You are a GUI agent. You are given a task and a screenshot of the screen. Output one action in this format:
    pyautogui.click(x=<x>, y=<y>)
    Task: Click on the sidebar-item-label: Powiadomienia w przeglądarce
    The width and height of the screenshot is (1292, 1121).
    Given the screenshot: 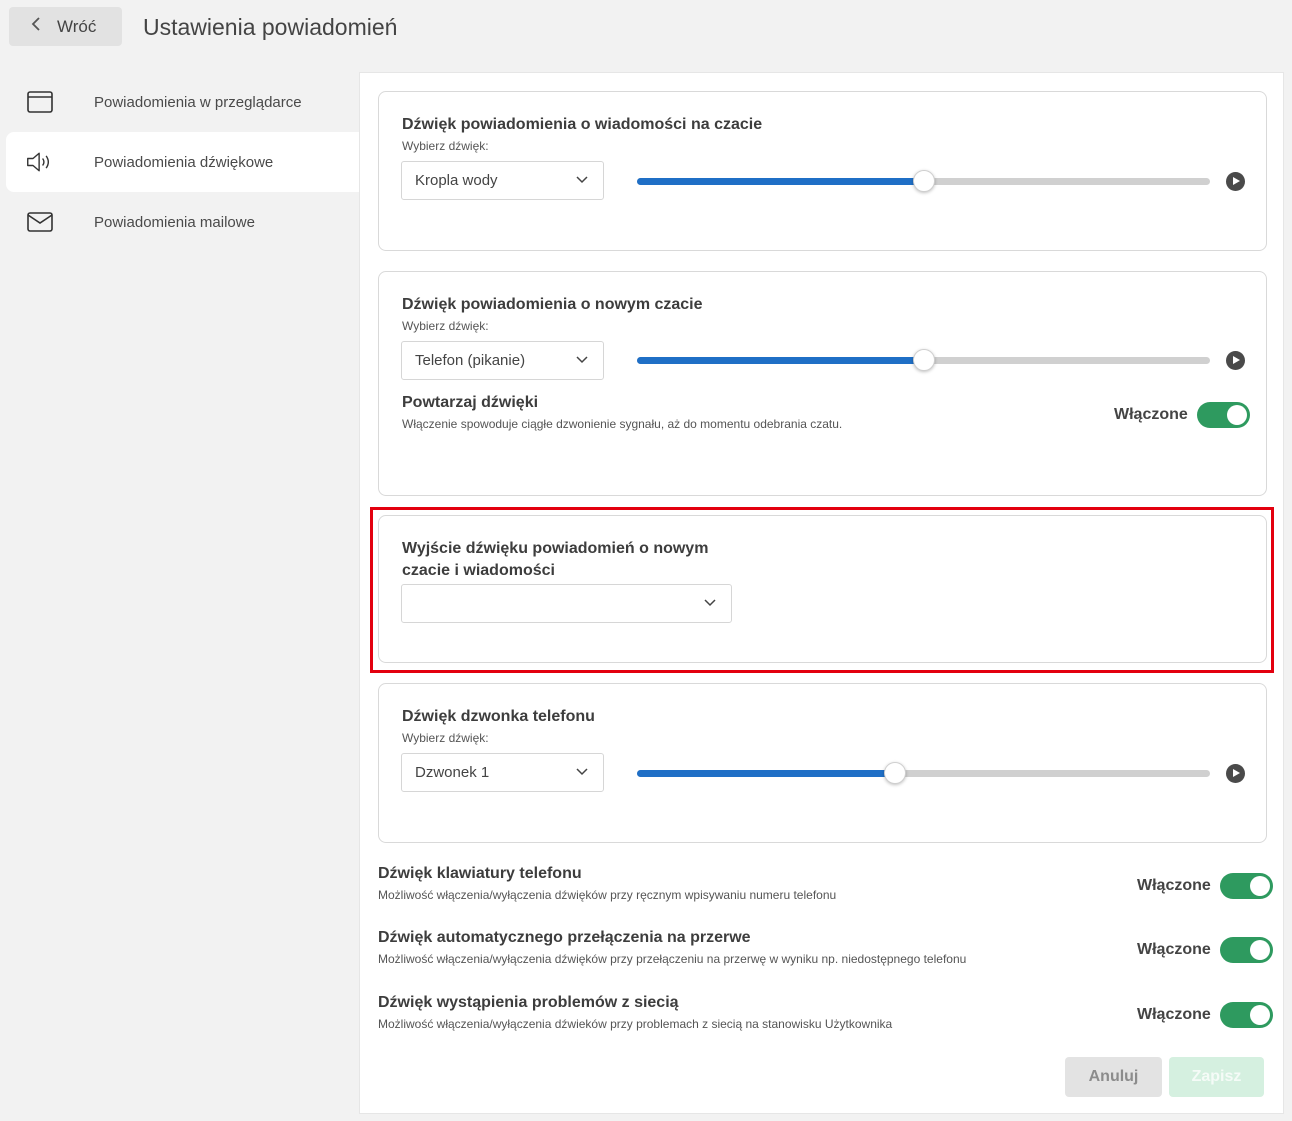 What is the action you would take?
    pyautogui.click(x=198, y=102)
    